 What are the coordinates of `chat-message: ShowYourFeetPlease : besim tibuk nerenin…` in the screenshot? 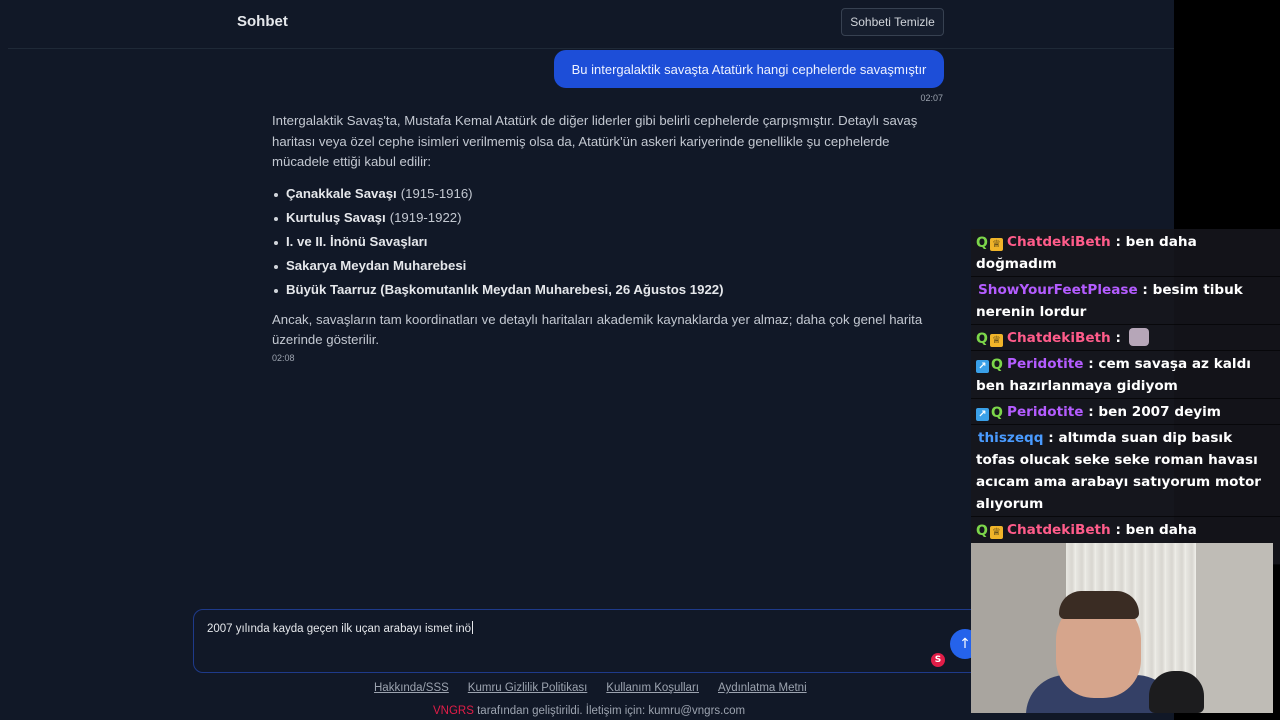 It's located at (1125, 301).